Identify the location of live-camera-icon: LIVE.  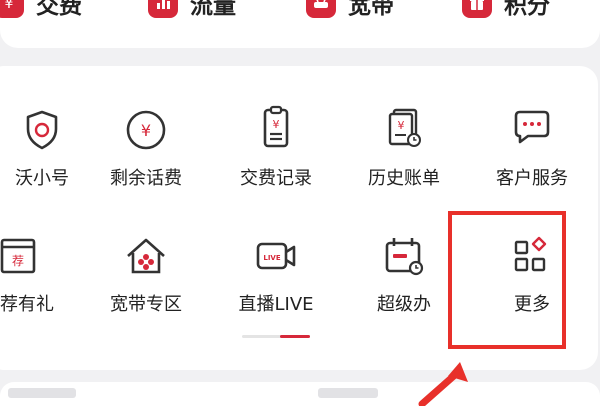
(276, 256).